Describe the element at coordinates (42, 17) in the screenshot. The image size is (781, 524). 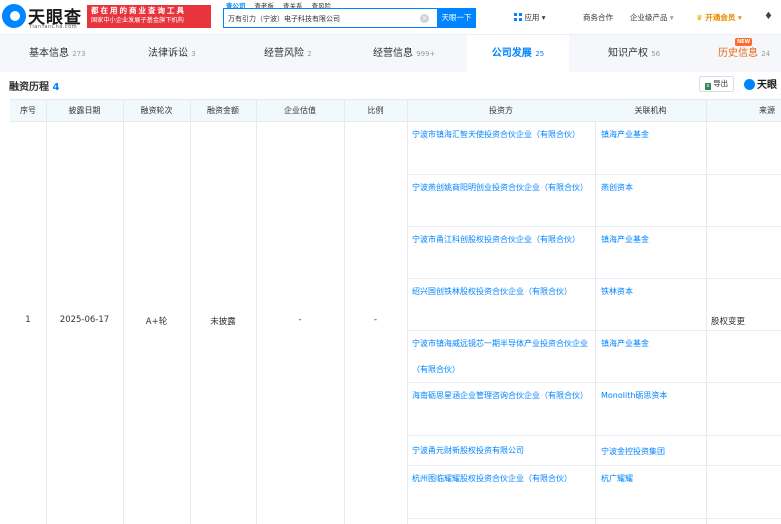
I see `brand-logo: 天眼查 TianYanCha.com` at that location.